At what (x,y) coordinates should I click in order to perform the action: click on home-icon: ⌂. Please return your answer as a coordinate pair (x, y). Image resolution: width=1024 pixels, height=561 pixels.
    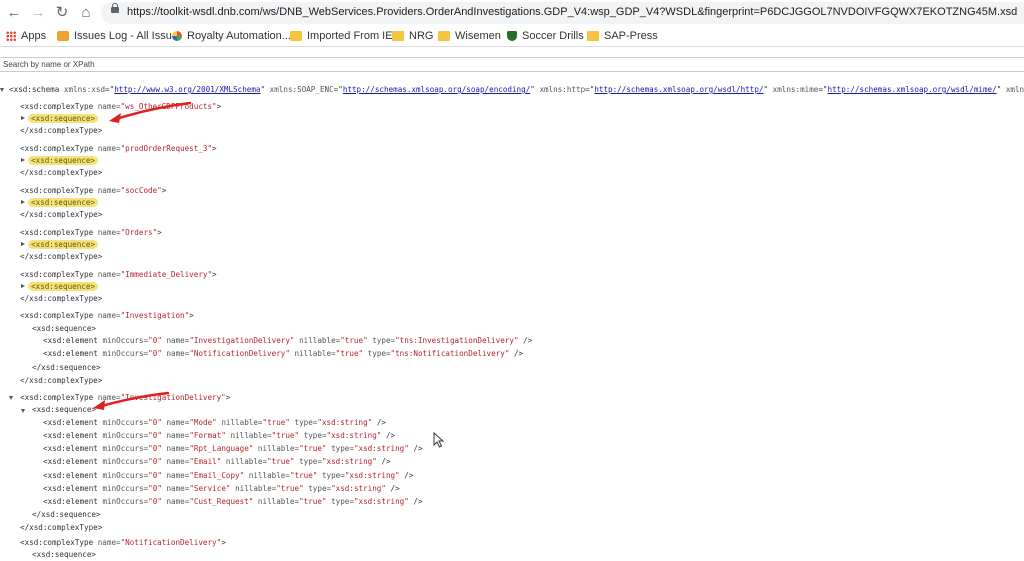
    Looking at the image, I should click on (86, 13).